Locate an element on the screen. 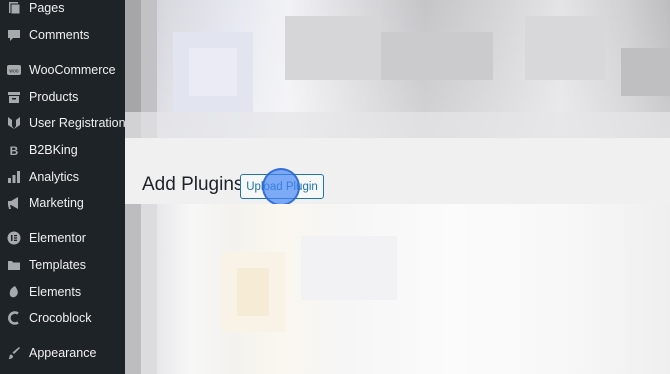 This screenshot has width=670, height=374. elementor-icon is located at coordinates (14, 238).